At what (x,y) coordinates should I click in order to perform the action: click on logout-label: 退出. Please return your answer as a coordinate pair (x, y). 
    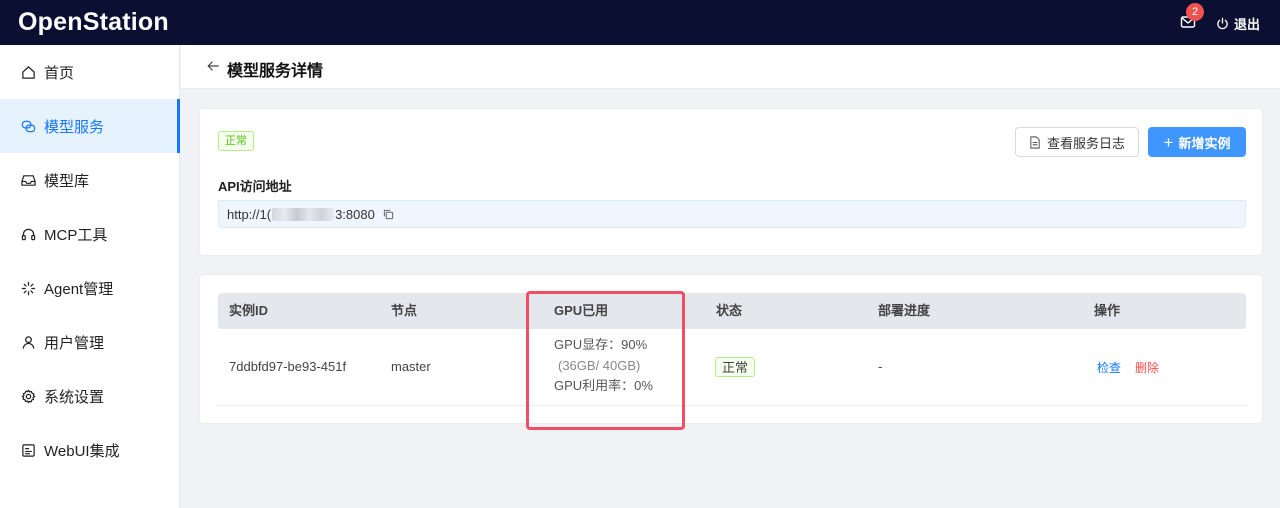
    Looking at the image, I should click on (1247, 24).